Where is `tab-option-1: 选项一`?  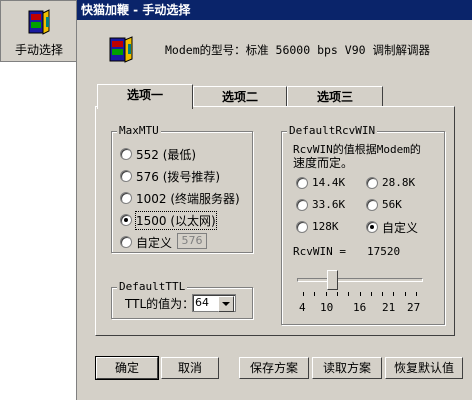 tab-option-1: 选项一 is located at coordinates (145, 96).